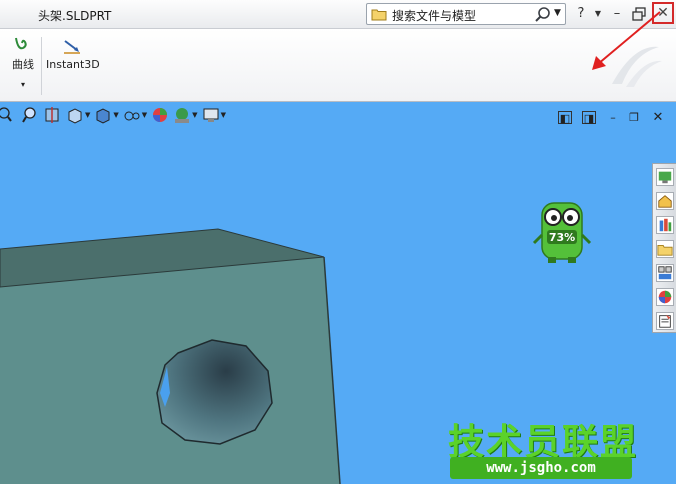  I want to click on hole-feature, so click(214, 392).